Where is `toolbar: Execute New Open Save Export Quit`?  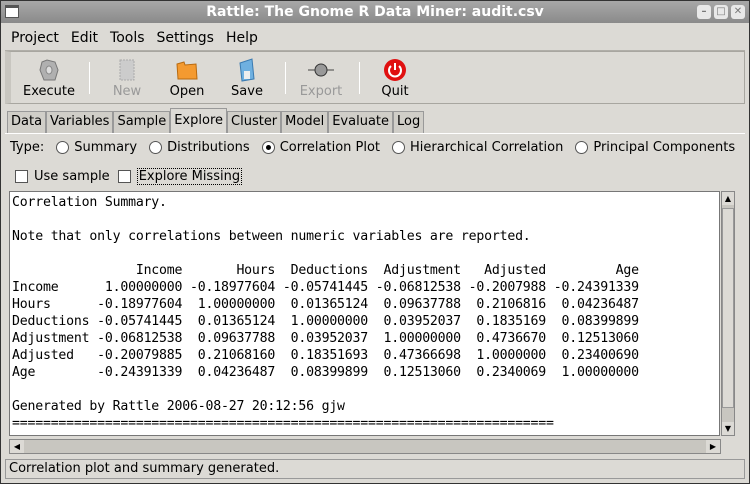 toolbar: Execute New Open Save Export Quit is located at coordinates (375, 77).